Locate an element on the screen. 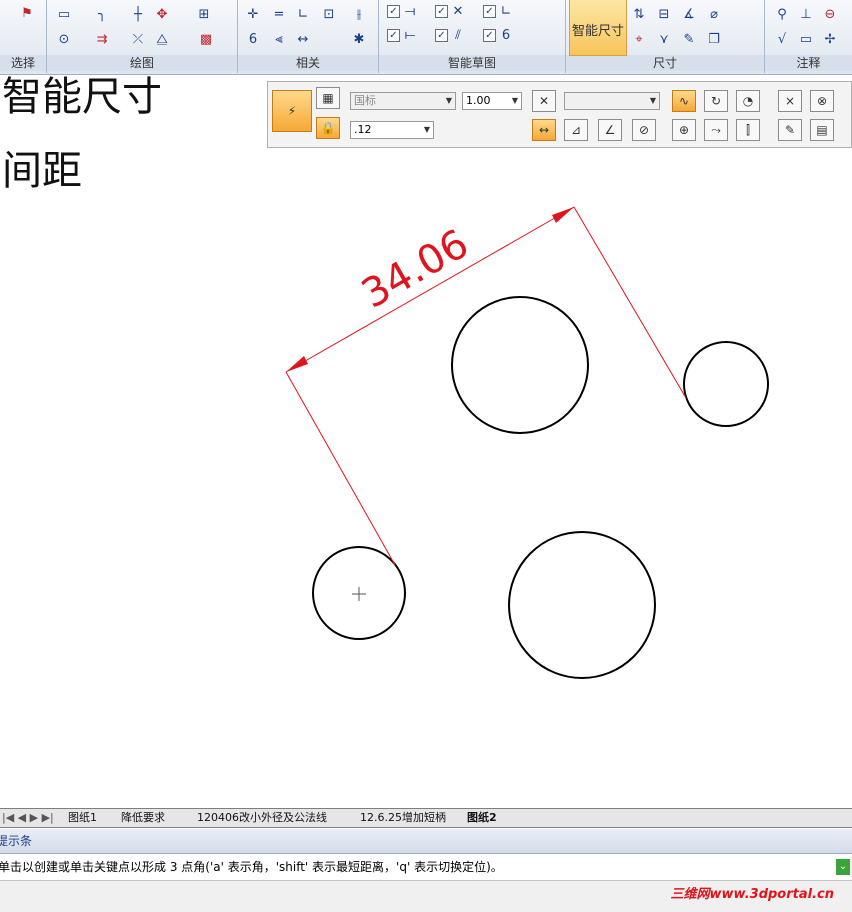 The height and width of the screenshot is (912, 852). trim-icon: ┼ is located at coordinates (138, 14).